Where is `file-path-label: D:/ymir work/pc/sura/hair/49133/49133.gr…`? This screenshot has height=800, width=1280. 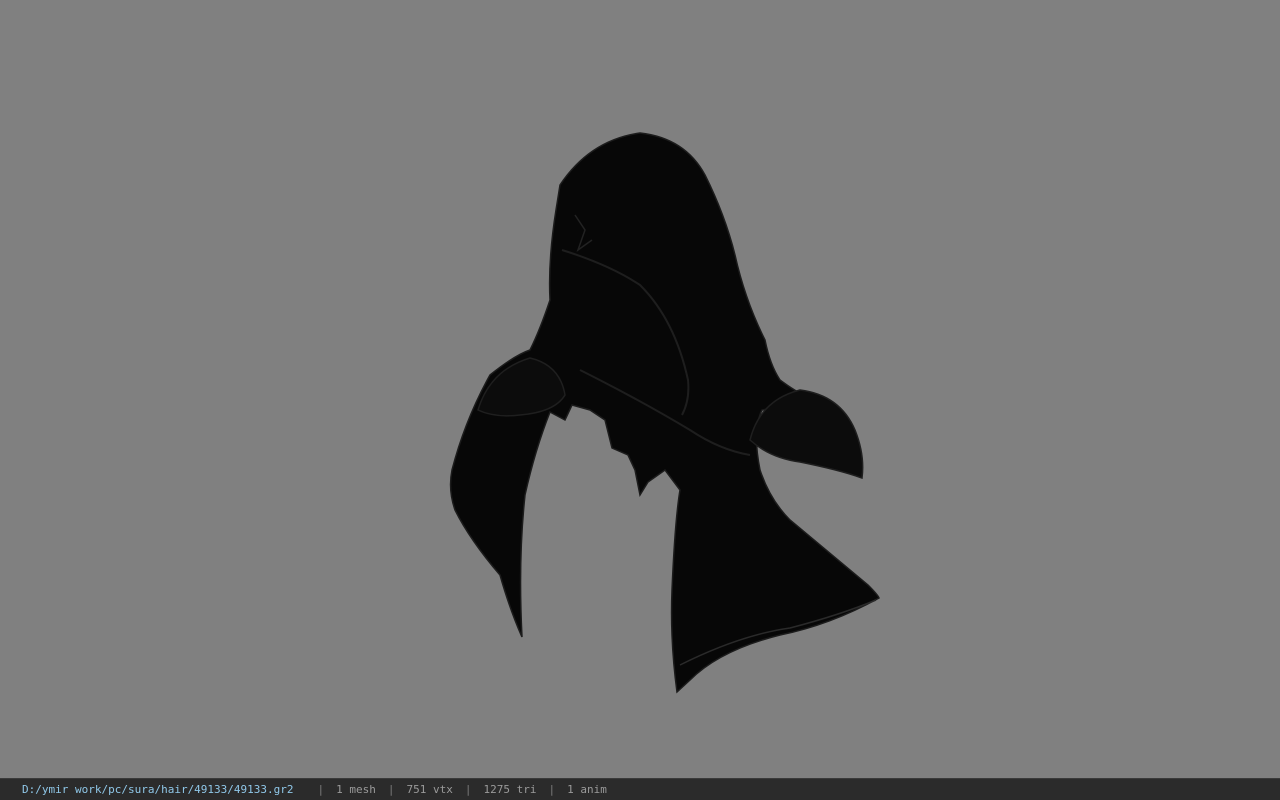 file-path-label: D:/ymir work/pc/sura/hair/49133/49133.gr… is located at coordinates (158, 789).